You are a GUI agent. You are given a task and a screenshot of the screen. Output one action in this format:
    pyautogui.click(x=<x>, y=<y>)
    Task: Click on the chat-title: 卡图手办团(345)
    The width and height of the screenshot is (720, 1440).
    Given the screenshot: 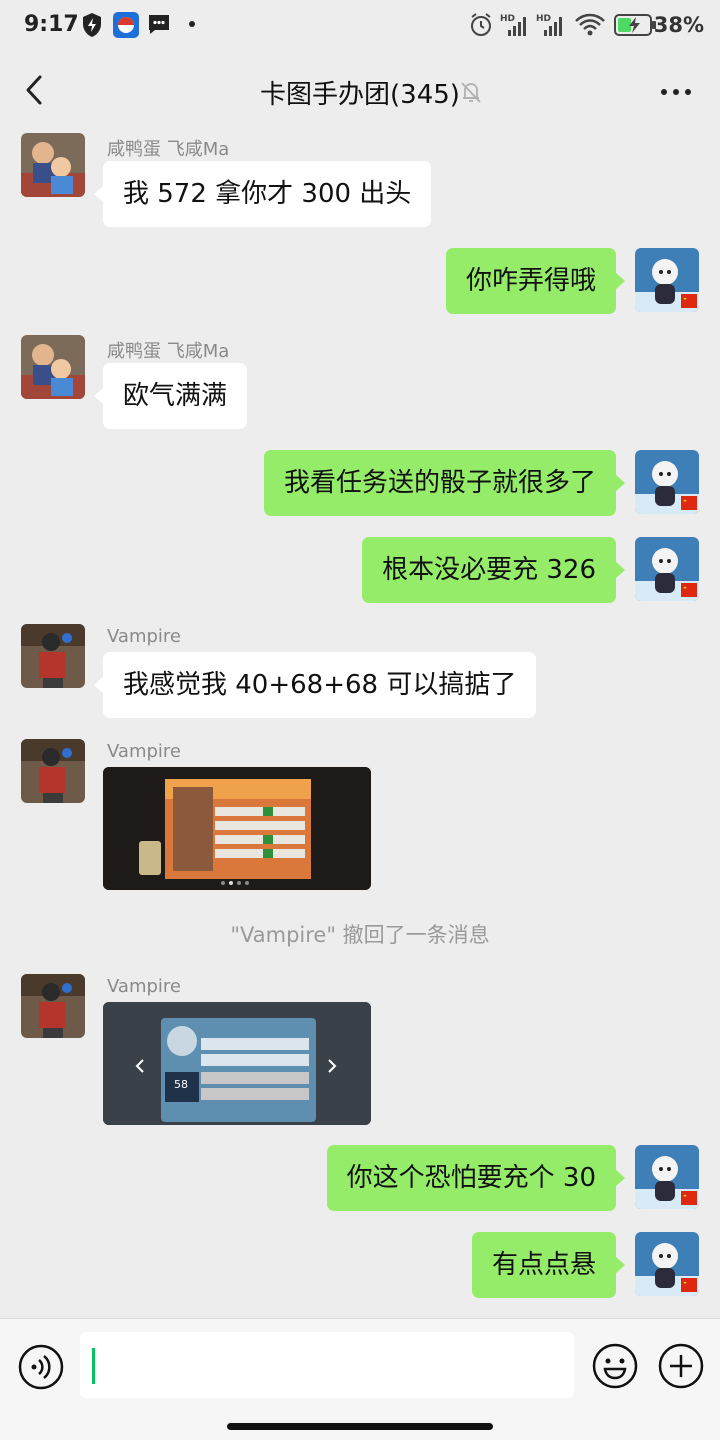 What is the action you would take?
    pyautogui.click(x=360, y=95)
    